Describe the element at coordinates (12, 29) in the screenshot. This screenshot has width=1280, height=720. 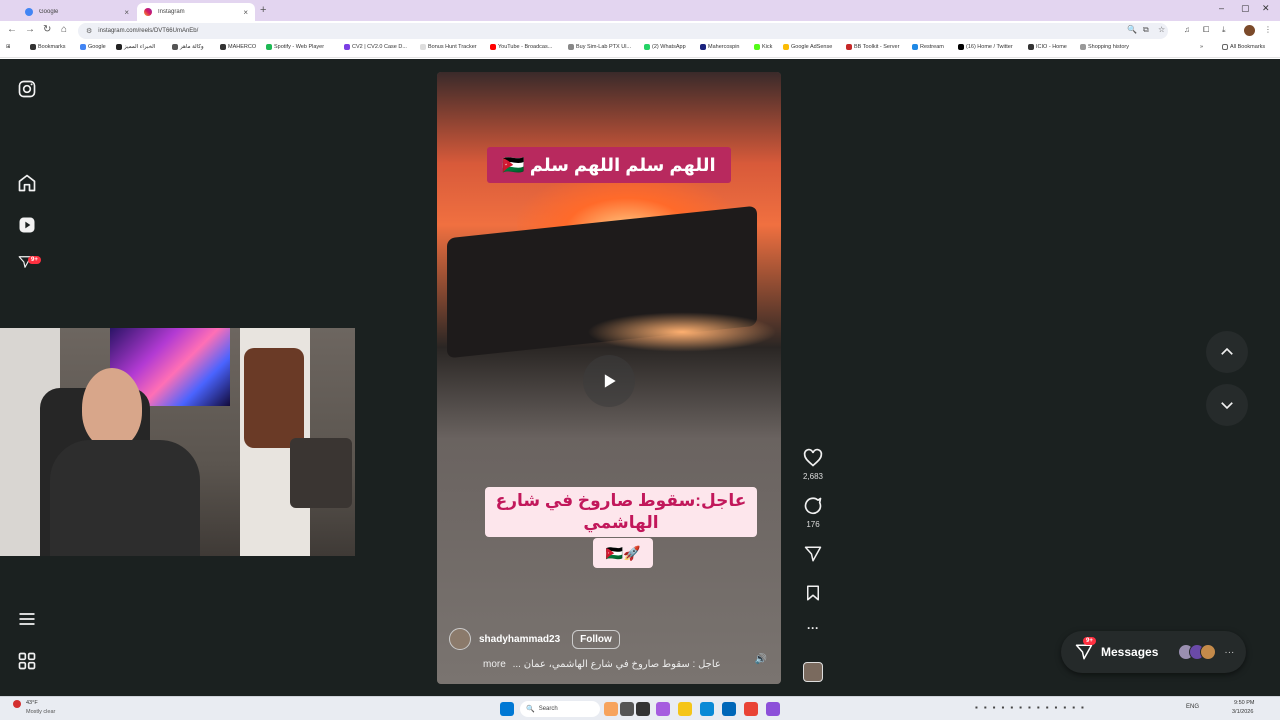
I see `back-icon: ←` at that location.